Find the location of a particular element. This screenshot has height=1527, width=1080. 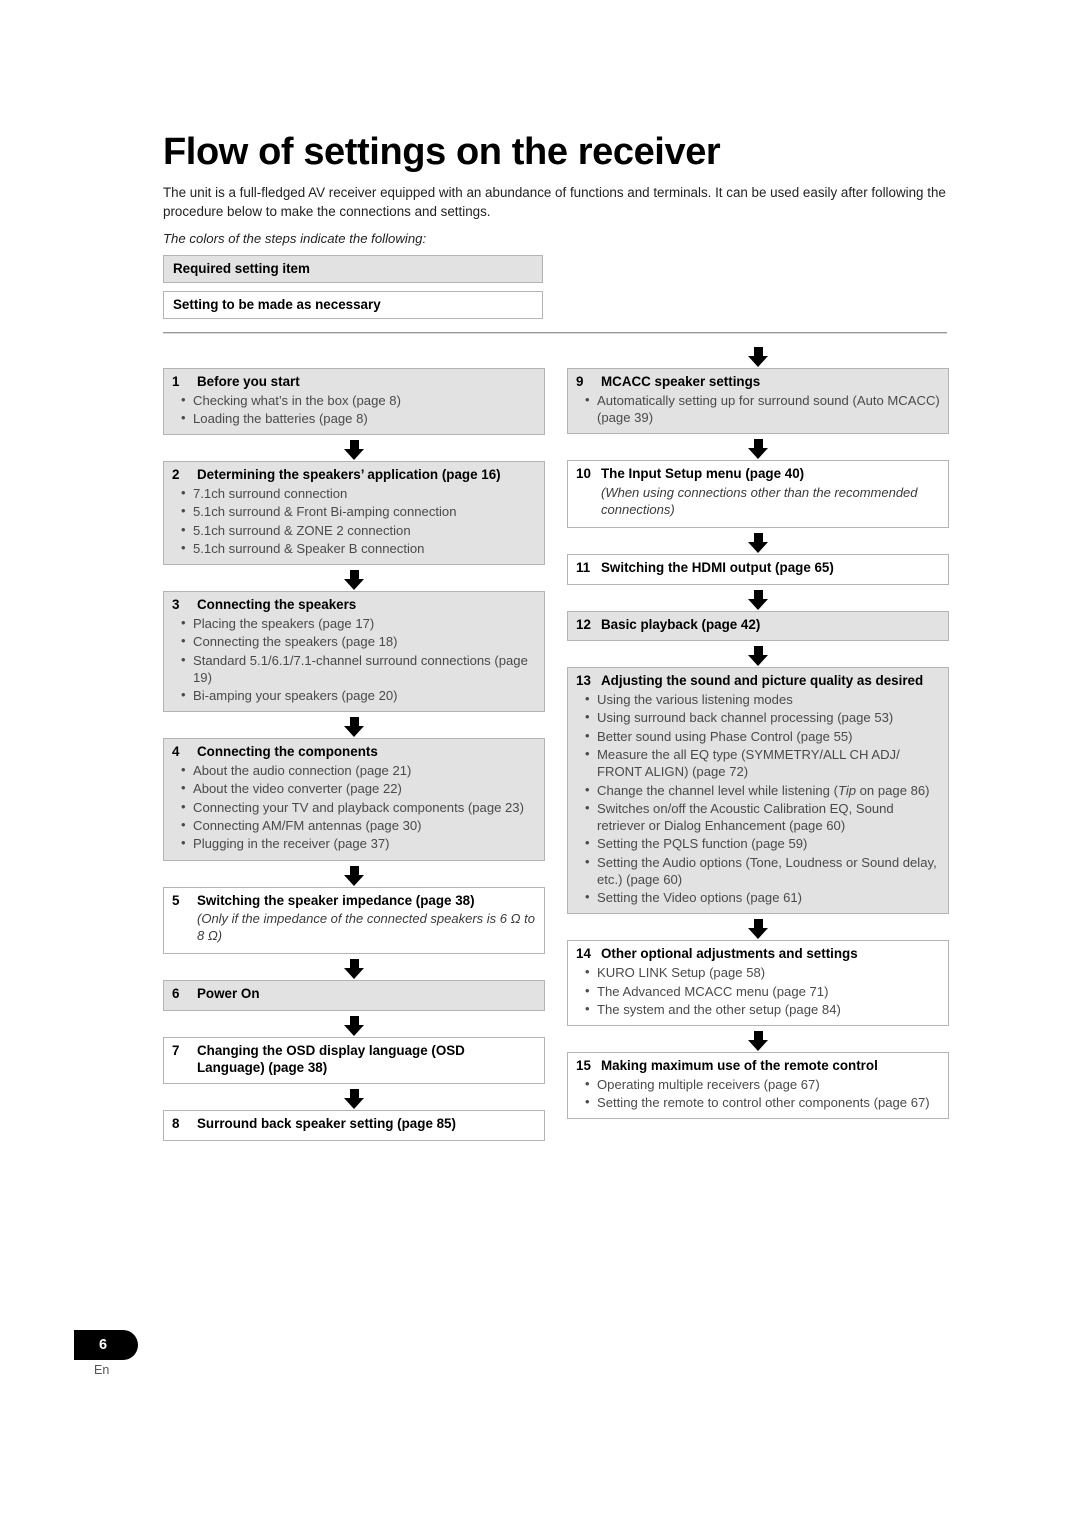

flow-step-number: 1 is located at coordinates (176, 381).